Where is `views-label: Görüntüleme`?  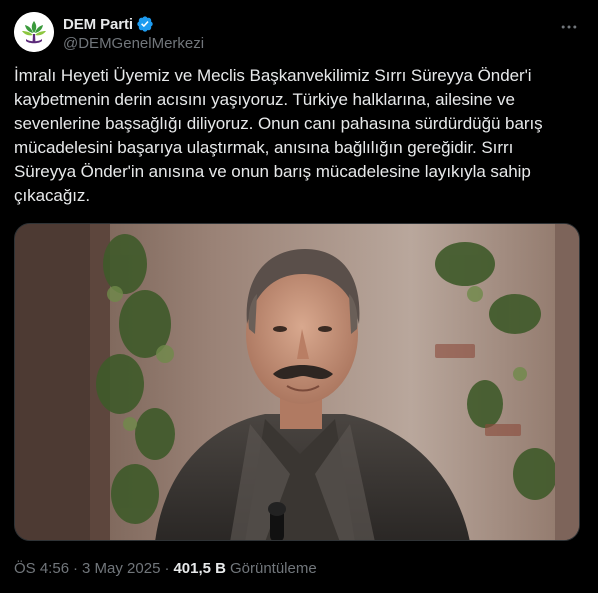 views-label: Görüntüleme is located at coordinates (273, 568).